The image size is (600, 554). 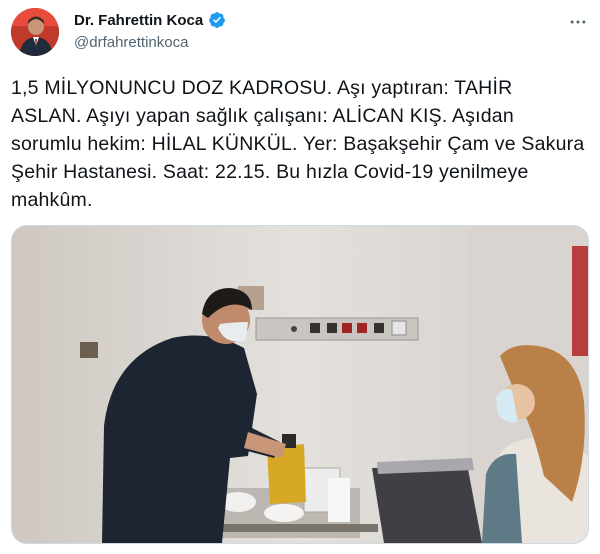 What do you see at coordinates (578, 22) in the screenshot?
I see `more-horizontal-icon` at bounding box center [578, 22].